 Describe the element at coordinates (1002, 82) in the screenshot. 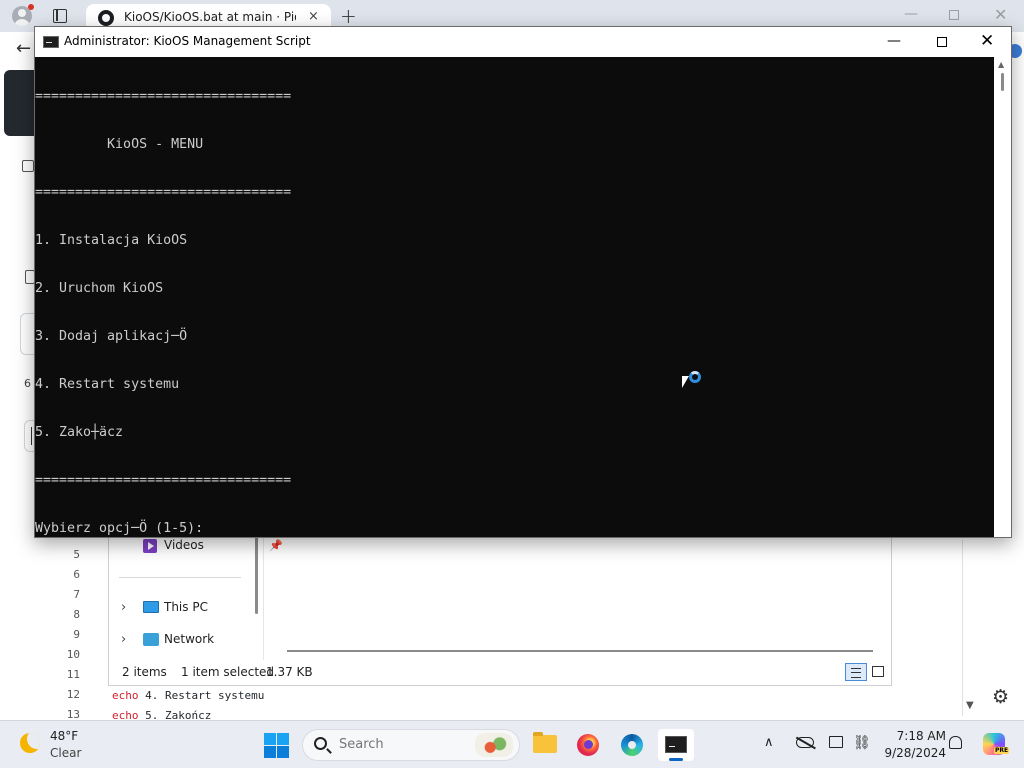

I see `scrollbar-thumb` at that location.